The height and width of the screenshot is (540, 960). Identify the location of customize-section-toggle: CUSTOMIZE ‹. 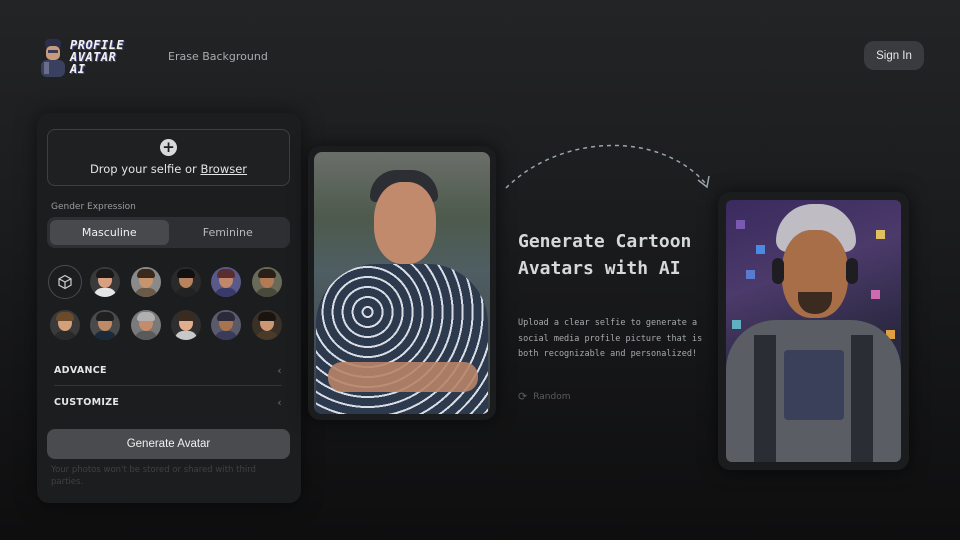
(168, 402).